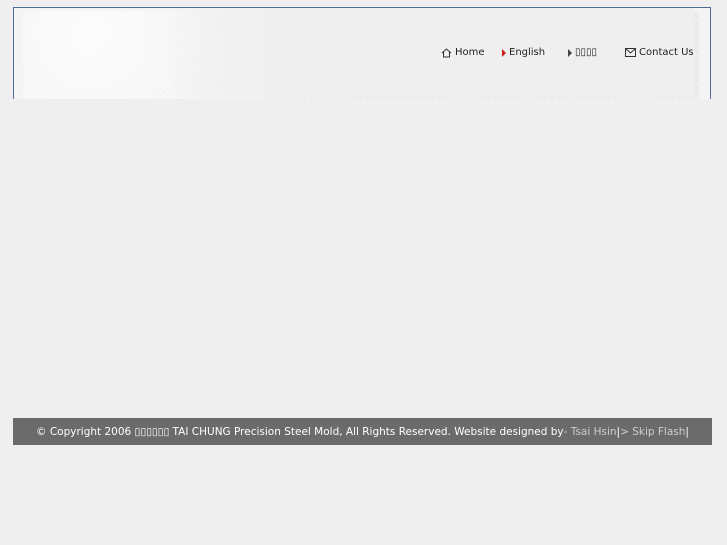 This screenshot has height=545, width=727. I want to click on nav-home-link: Home, so click(463, 52).